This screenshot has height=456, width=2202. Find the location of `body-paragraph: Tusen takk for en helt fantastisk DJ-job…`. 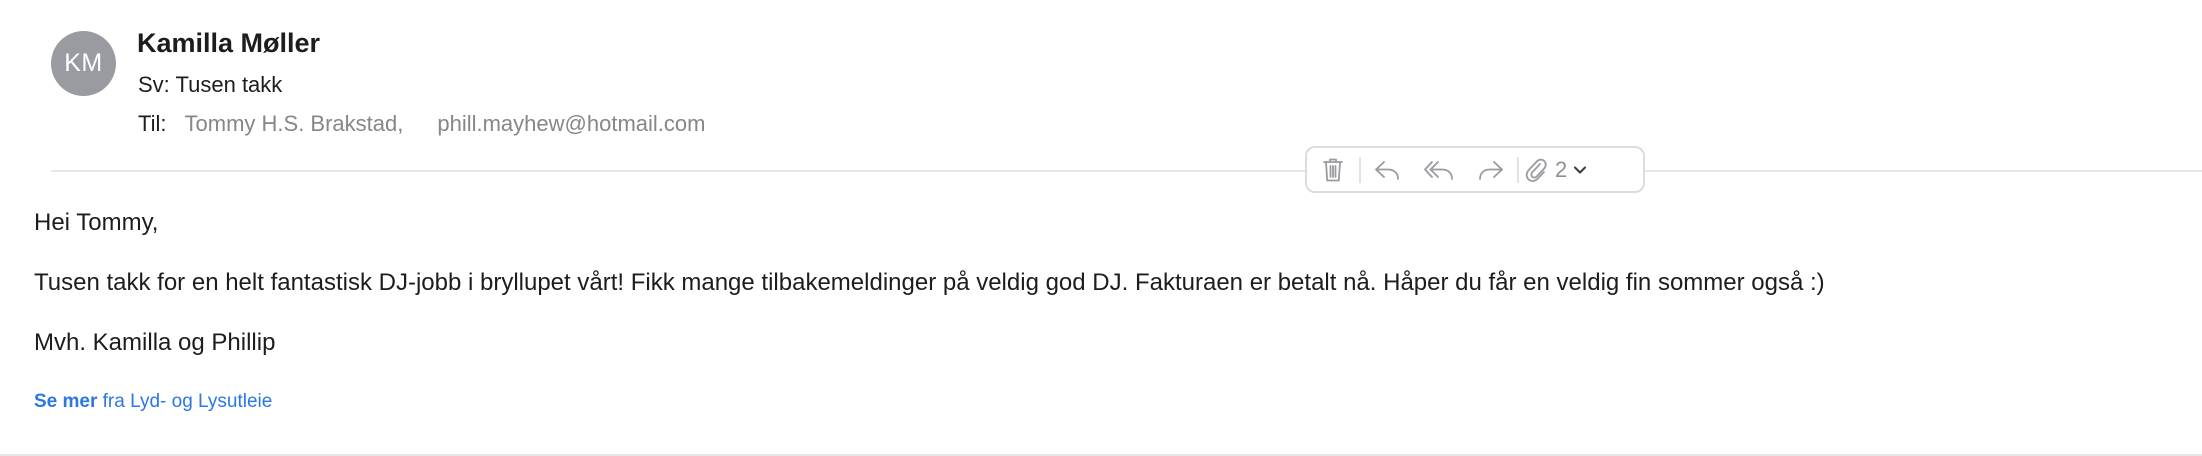

body-paragraph: Tusen takk for en helt fantastisk DJ-job… is located at coordinates (929, 282).